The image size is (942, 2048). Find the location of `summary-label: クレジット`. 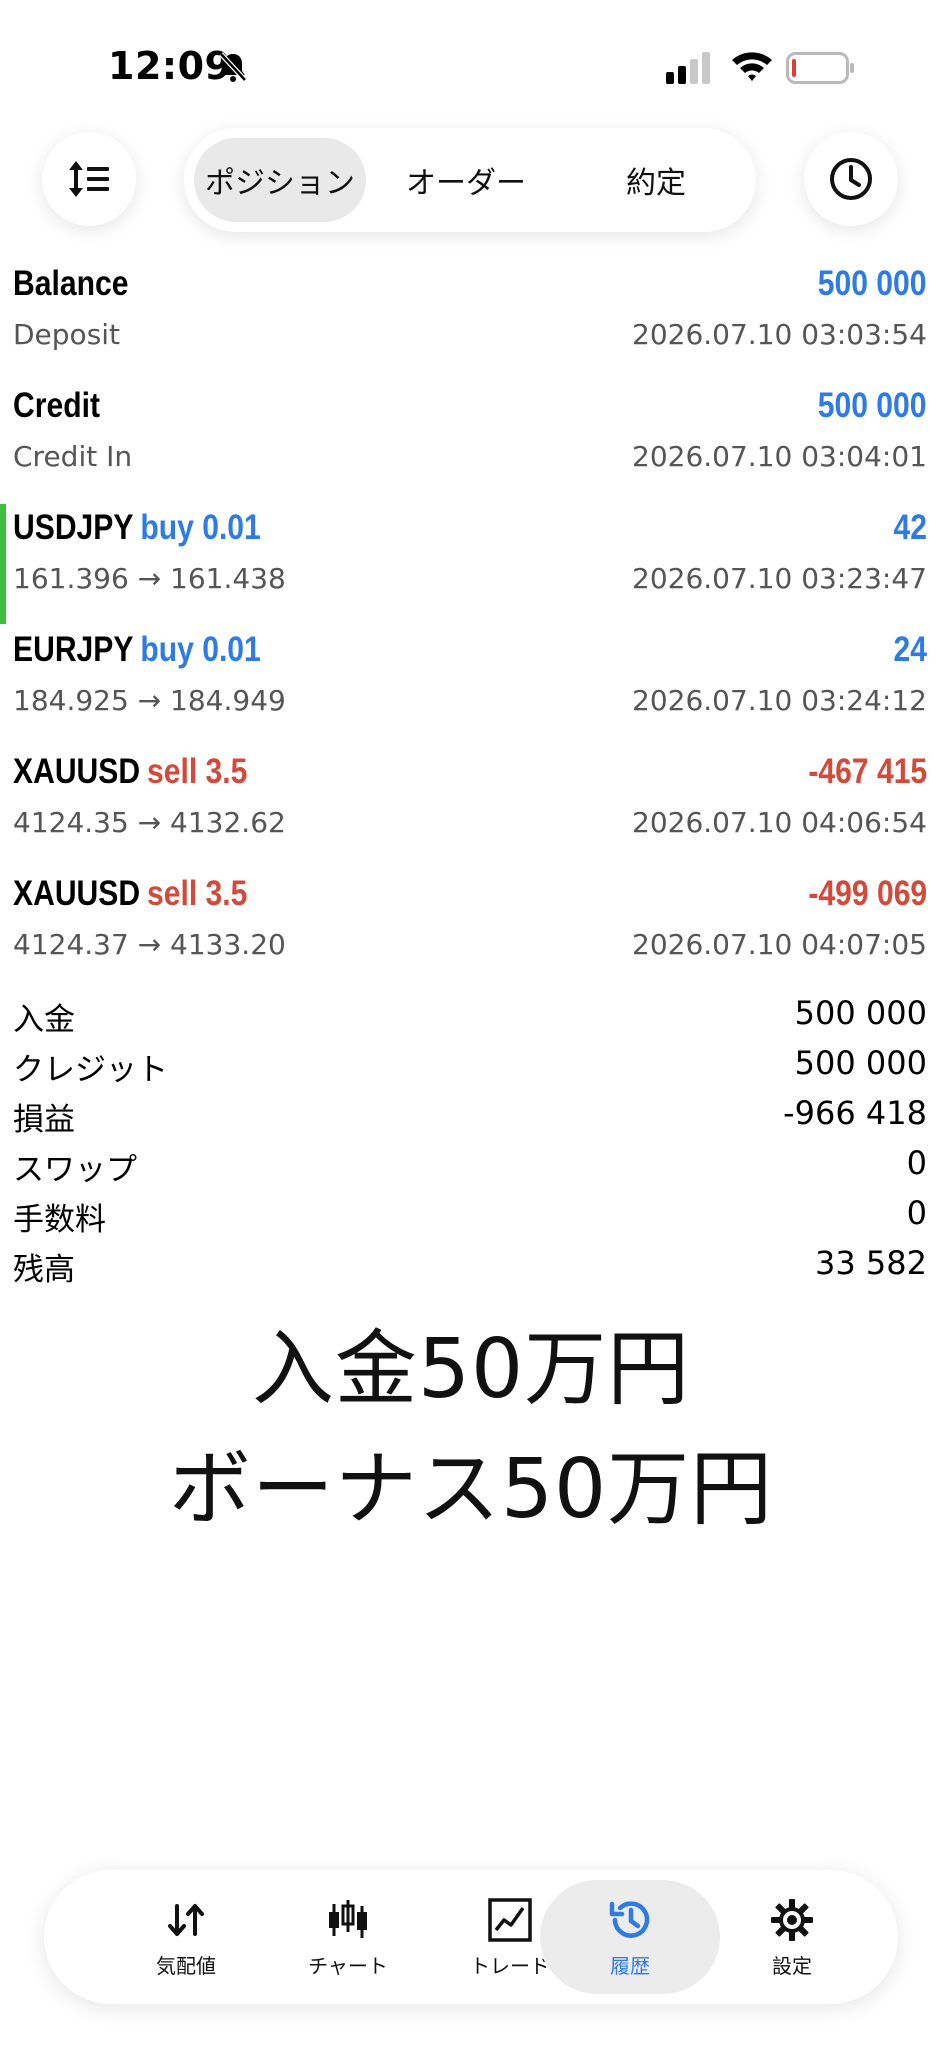

summary-label: クレジット is located at coordinates (90, 1070).